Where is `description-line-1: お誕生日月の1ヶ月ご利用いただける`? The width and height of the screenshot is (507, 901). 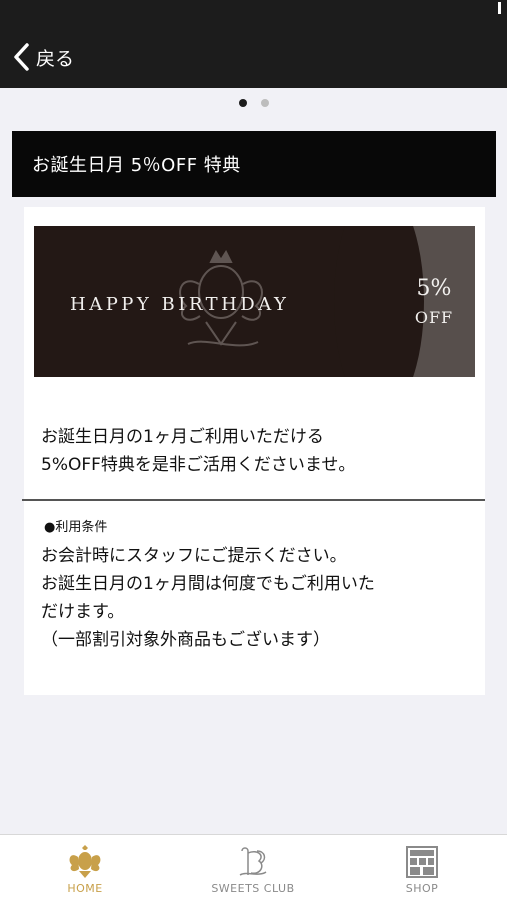
description-line-1: お誕生日月の1ヶ月ご利用いただける is located at coordinates (182, 437).